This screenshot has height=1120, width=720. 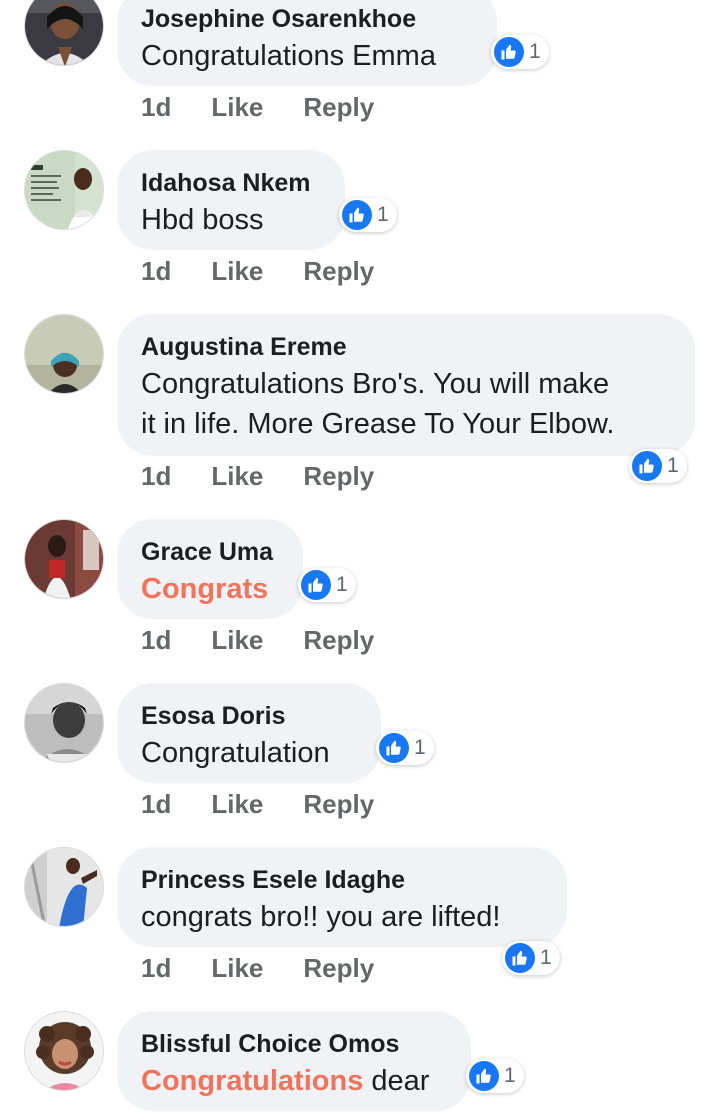 I want to click on comment-bubble: Grace Uma Congrats, so click(x=210, y=569).